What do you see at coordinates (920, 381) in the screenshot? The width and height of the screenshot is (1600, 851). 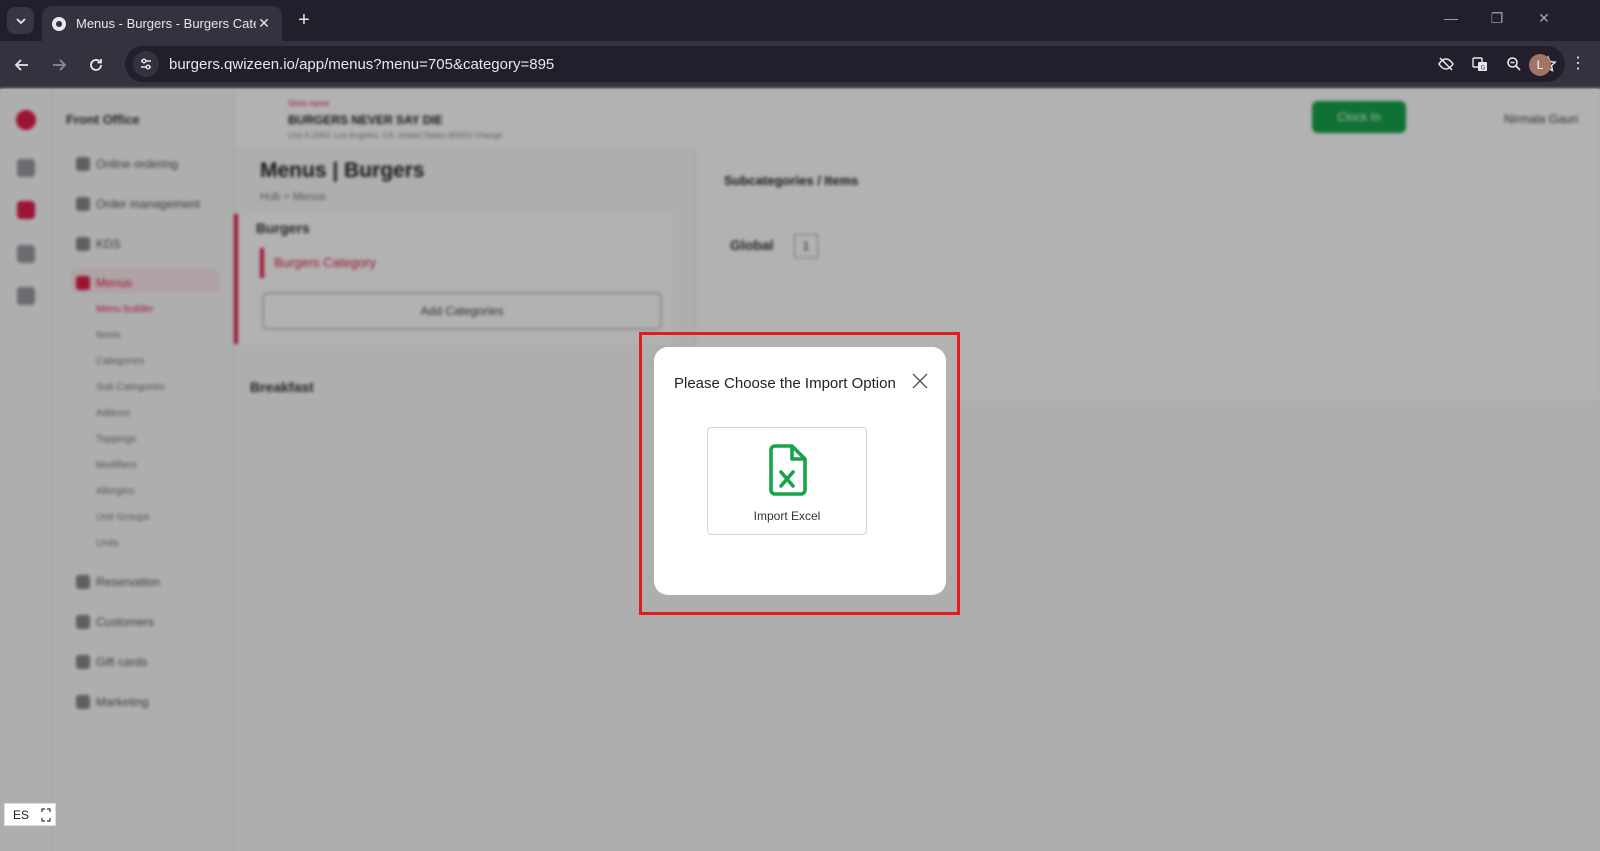 I see `close-icon` at bounding box center [920, 381].